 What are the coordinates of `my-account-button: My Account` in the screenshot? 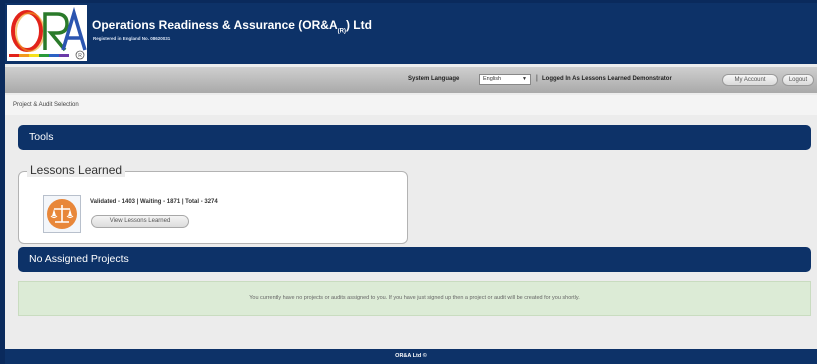 It's located at (750, 80).